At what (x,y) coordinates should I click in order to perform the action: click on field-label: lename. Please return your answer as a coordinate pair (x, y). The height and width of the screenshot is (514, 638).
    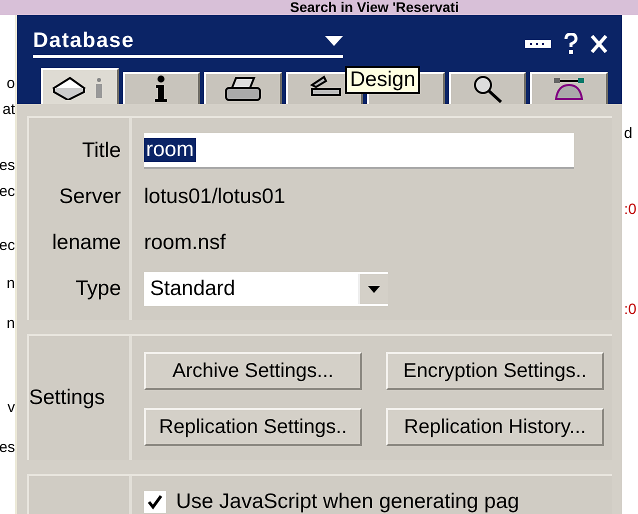
    Looking at the image, I should click on (86, 243).